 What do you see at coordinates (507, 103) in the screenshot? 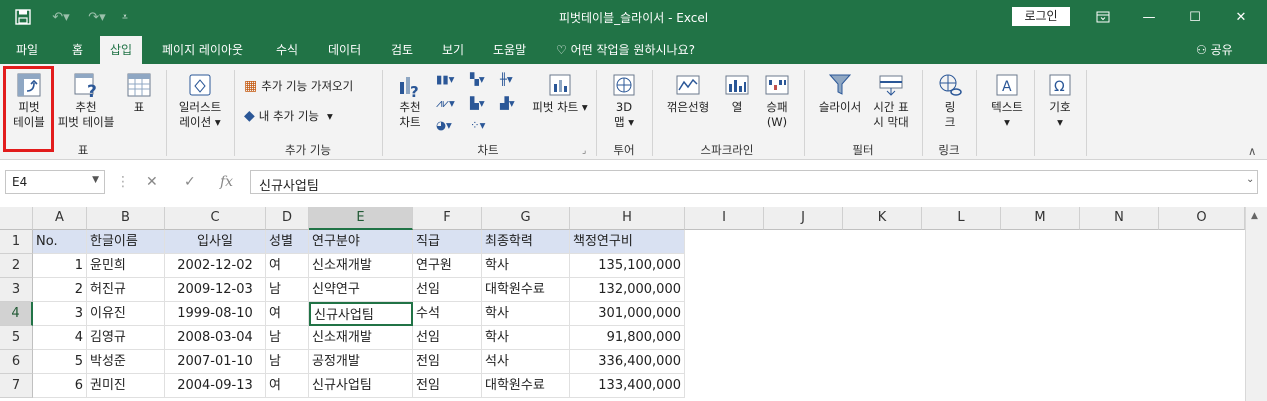
I see `combo-chart-button: ▟▾` at bounding box center [507, 103].